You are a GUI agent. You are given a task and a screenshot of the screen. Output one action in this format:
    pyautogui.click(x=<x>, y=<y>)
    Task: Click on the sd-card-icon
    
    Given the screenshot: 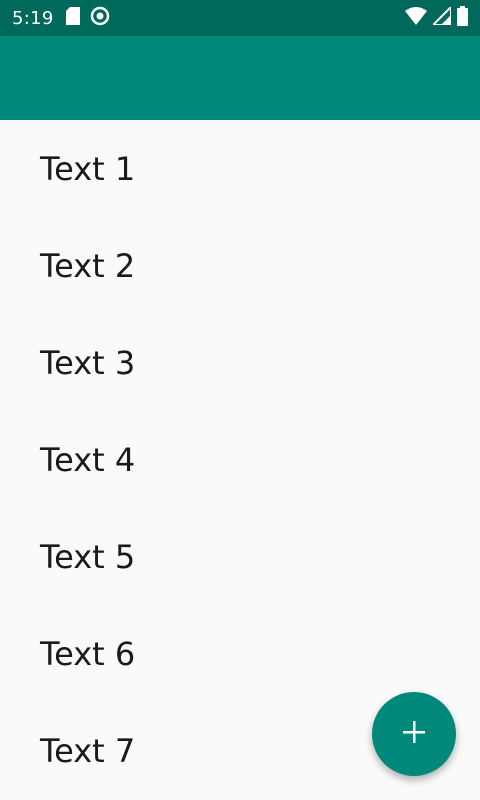 What is the action you would take?
    pyautogui.click(x=72, y=18)
    